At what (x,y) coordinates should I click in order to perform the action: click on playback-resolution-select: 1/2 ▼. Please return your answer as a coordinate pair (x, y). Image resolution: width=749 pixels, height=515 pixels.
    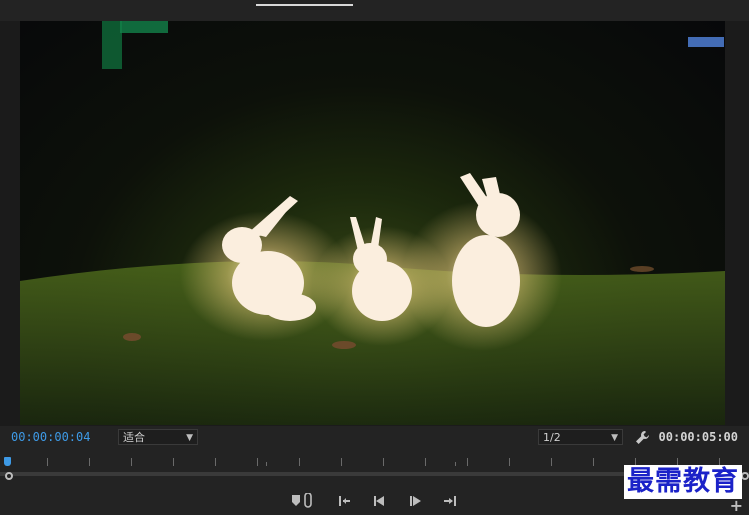
    Looking at the image, I should click on (580, 437).